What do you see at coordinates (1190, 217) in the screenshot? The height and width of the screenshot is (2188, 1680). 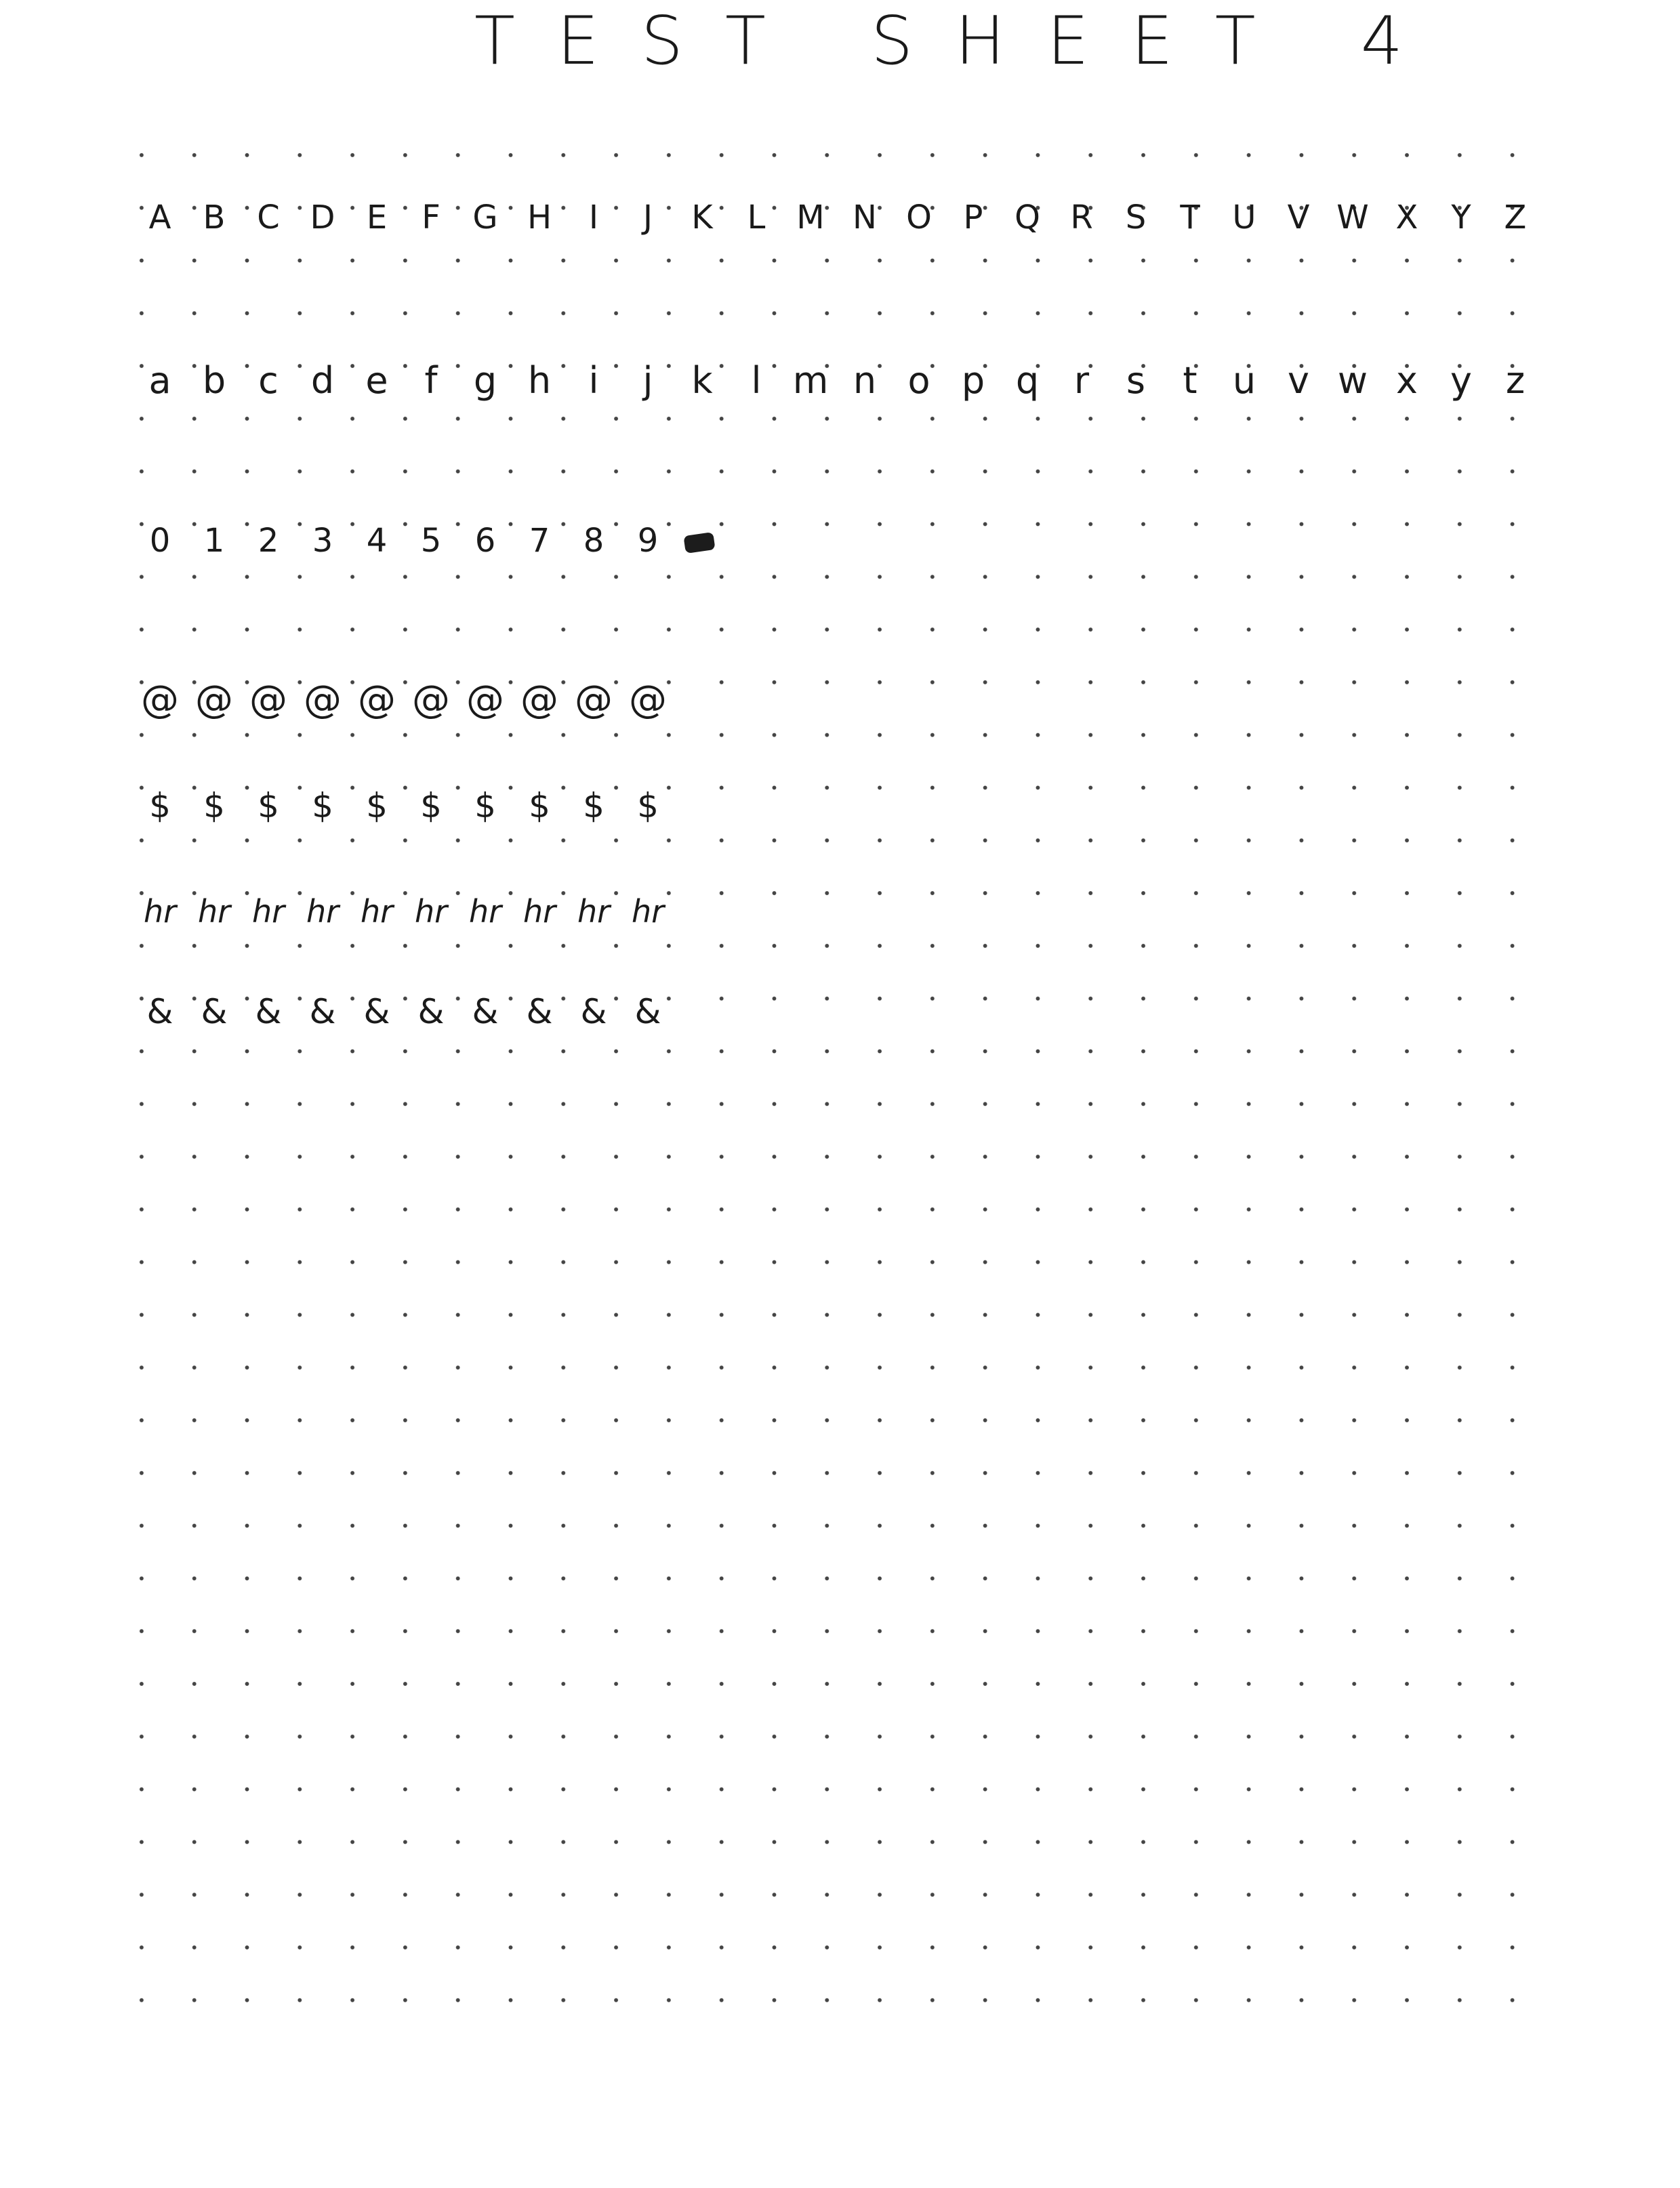 I see `glyph: T` at bounding box center [1190, 217].